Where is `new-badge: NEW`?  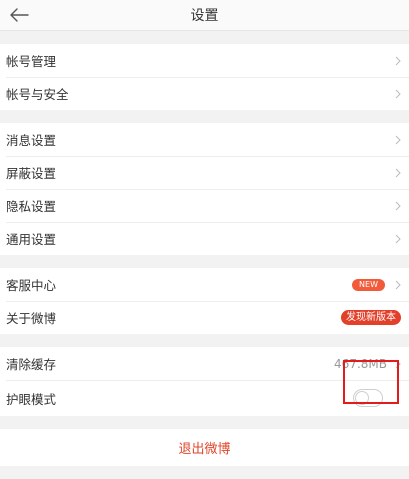 new-badge: NEW is located at coordinates (368, 284).